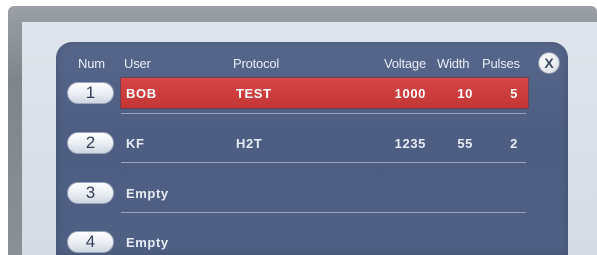  Describe the element at coordinates (501, 63) in the screenshot. I see `header-pulses: Pulses` at that location.